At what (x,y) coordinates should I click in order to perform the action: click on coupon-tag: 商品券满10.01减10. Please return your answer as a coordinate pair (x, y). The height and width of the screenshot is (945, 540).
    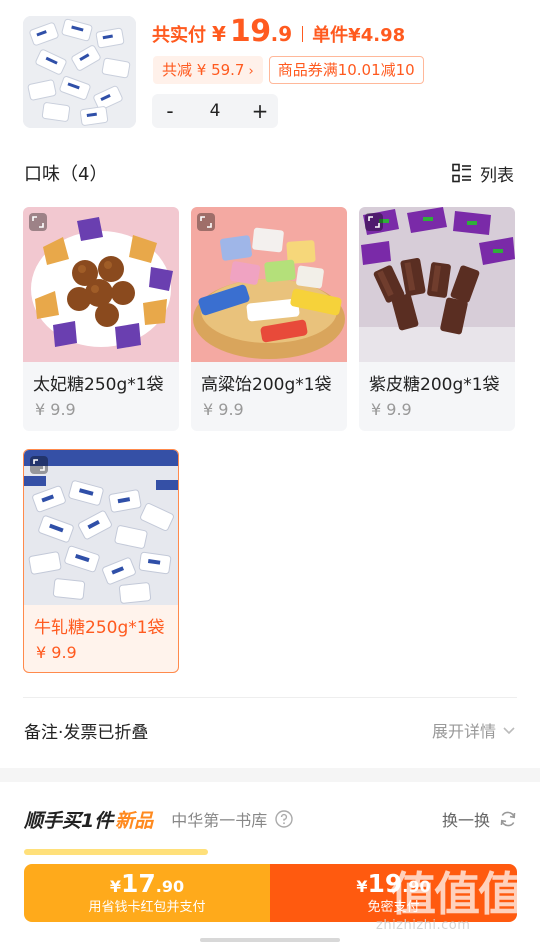
    Looking at the image, I should click on (346, 70).